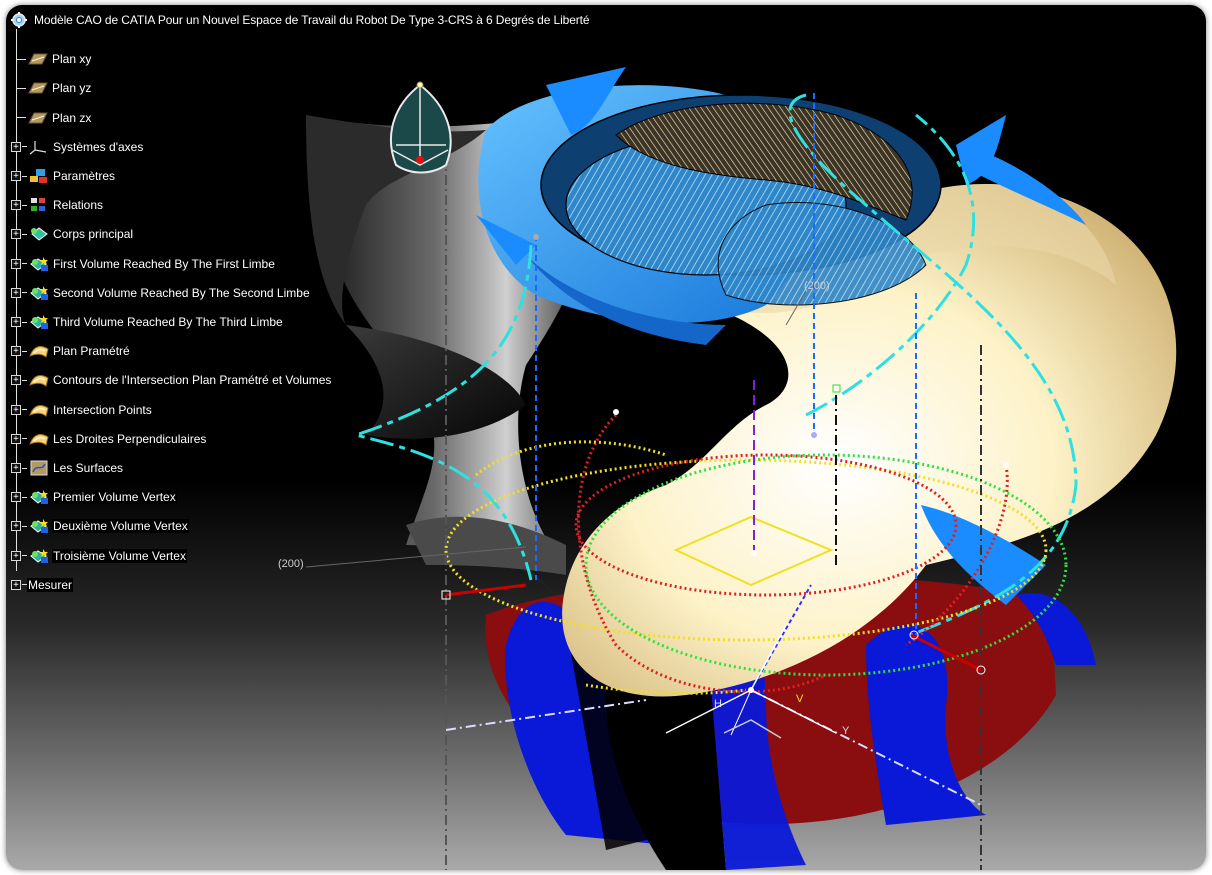  I want to click on tree-node-label: Les Droites Perpendiculaires, so click(130, 438).